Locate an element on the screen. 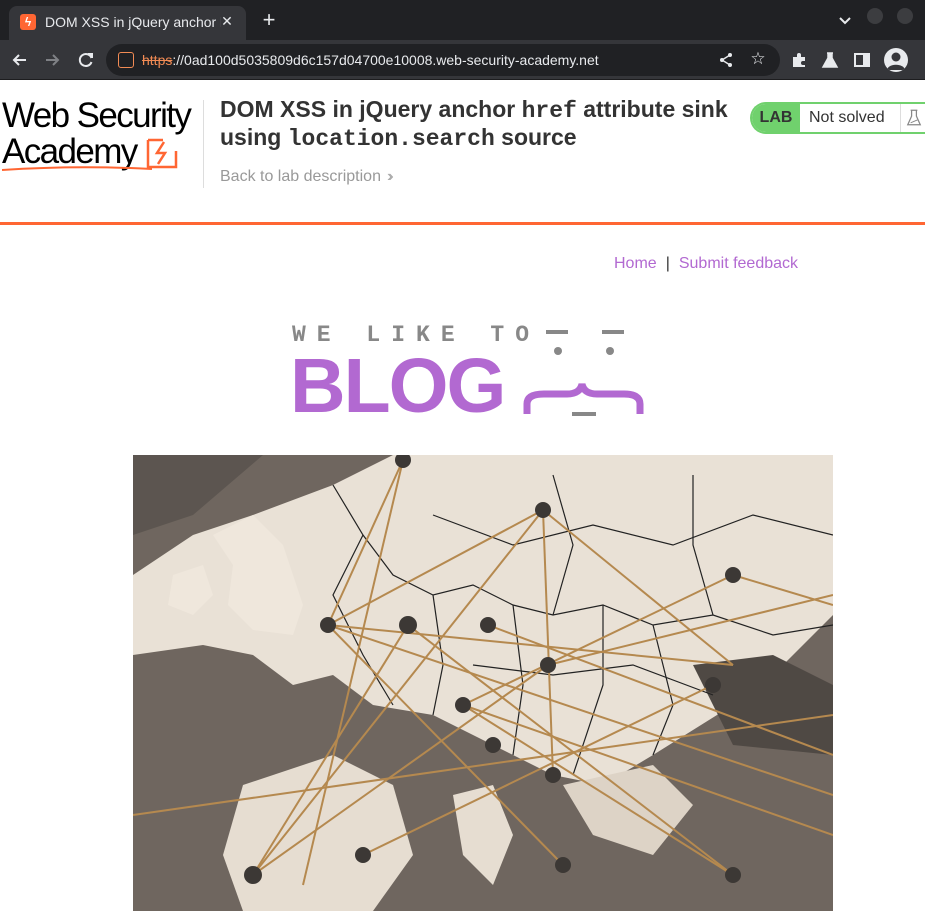 This screenshot has height=911, width=925. double-chevron-right-icon: ›› is located at coordinates (389, 176).